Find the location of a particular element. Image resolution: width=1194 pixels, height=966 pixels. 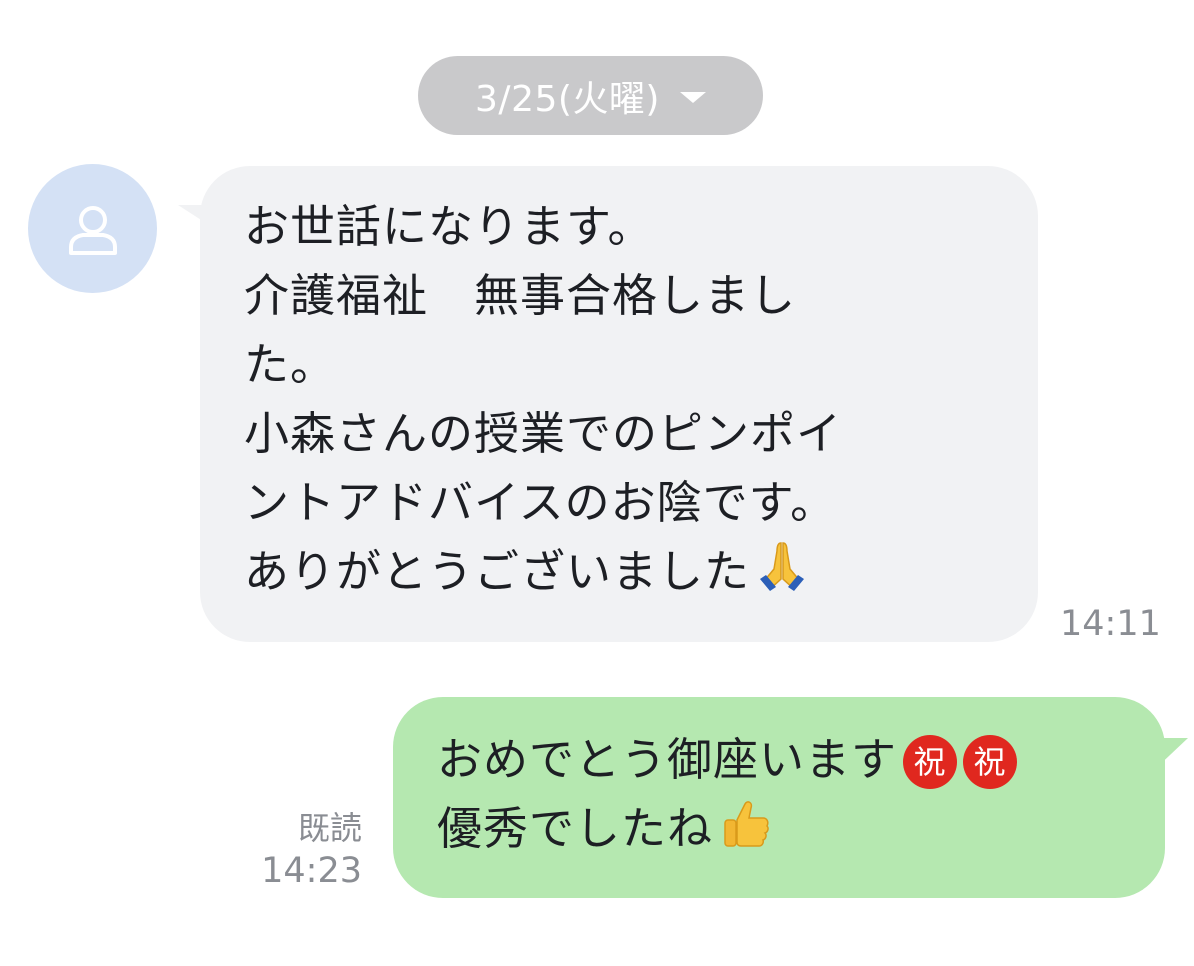

incoming-timestamp: 14:11 is located at coordinates (1110, 624).